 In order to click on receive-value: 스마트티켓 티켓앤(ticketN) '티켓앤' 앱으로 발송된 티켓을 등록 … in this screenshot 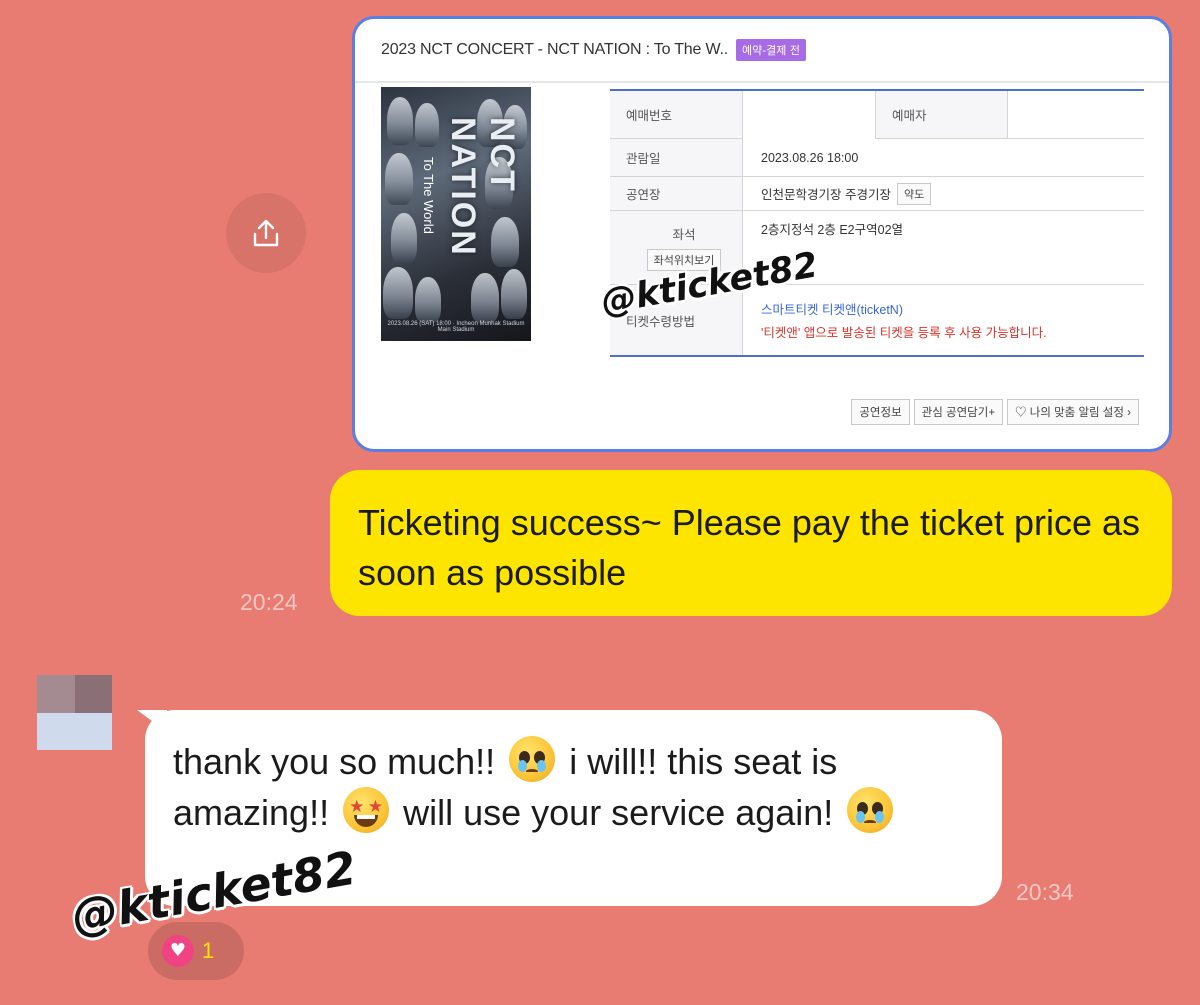, I will do `click(943, 320)`.